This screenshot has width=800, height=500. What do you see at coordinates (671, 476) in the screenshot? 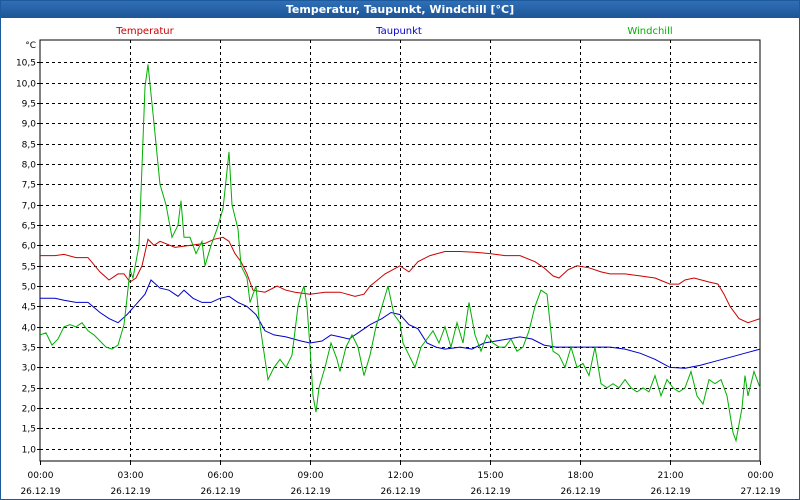
I see `x-tick-time: 21:00` at bounding box center [671, 476].